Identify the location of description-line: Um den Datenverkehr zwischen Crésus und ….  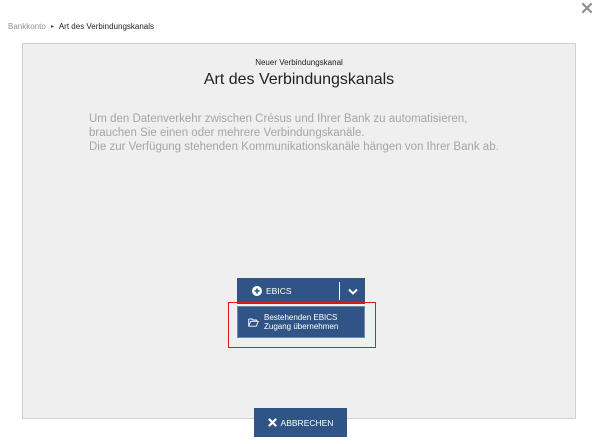
(278, 119).